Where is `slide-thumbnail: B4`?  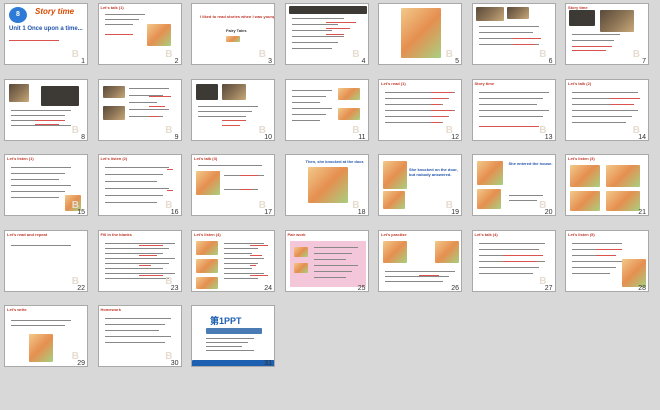
slide-thumbnail: B4 is located at coordinates (326, 34).